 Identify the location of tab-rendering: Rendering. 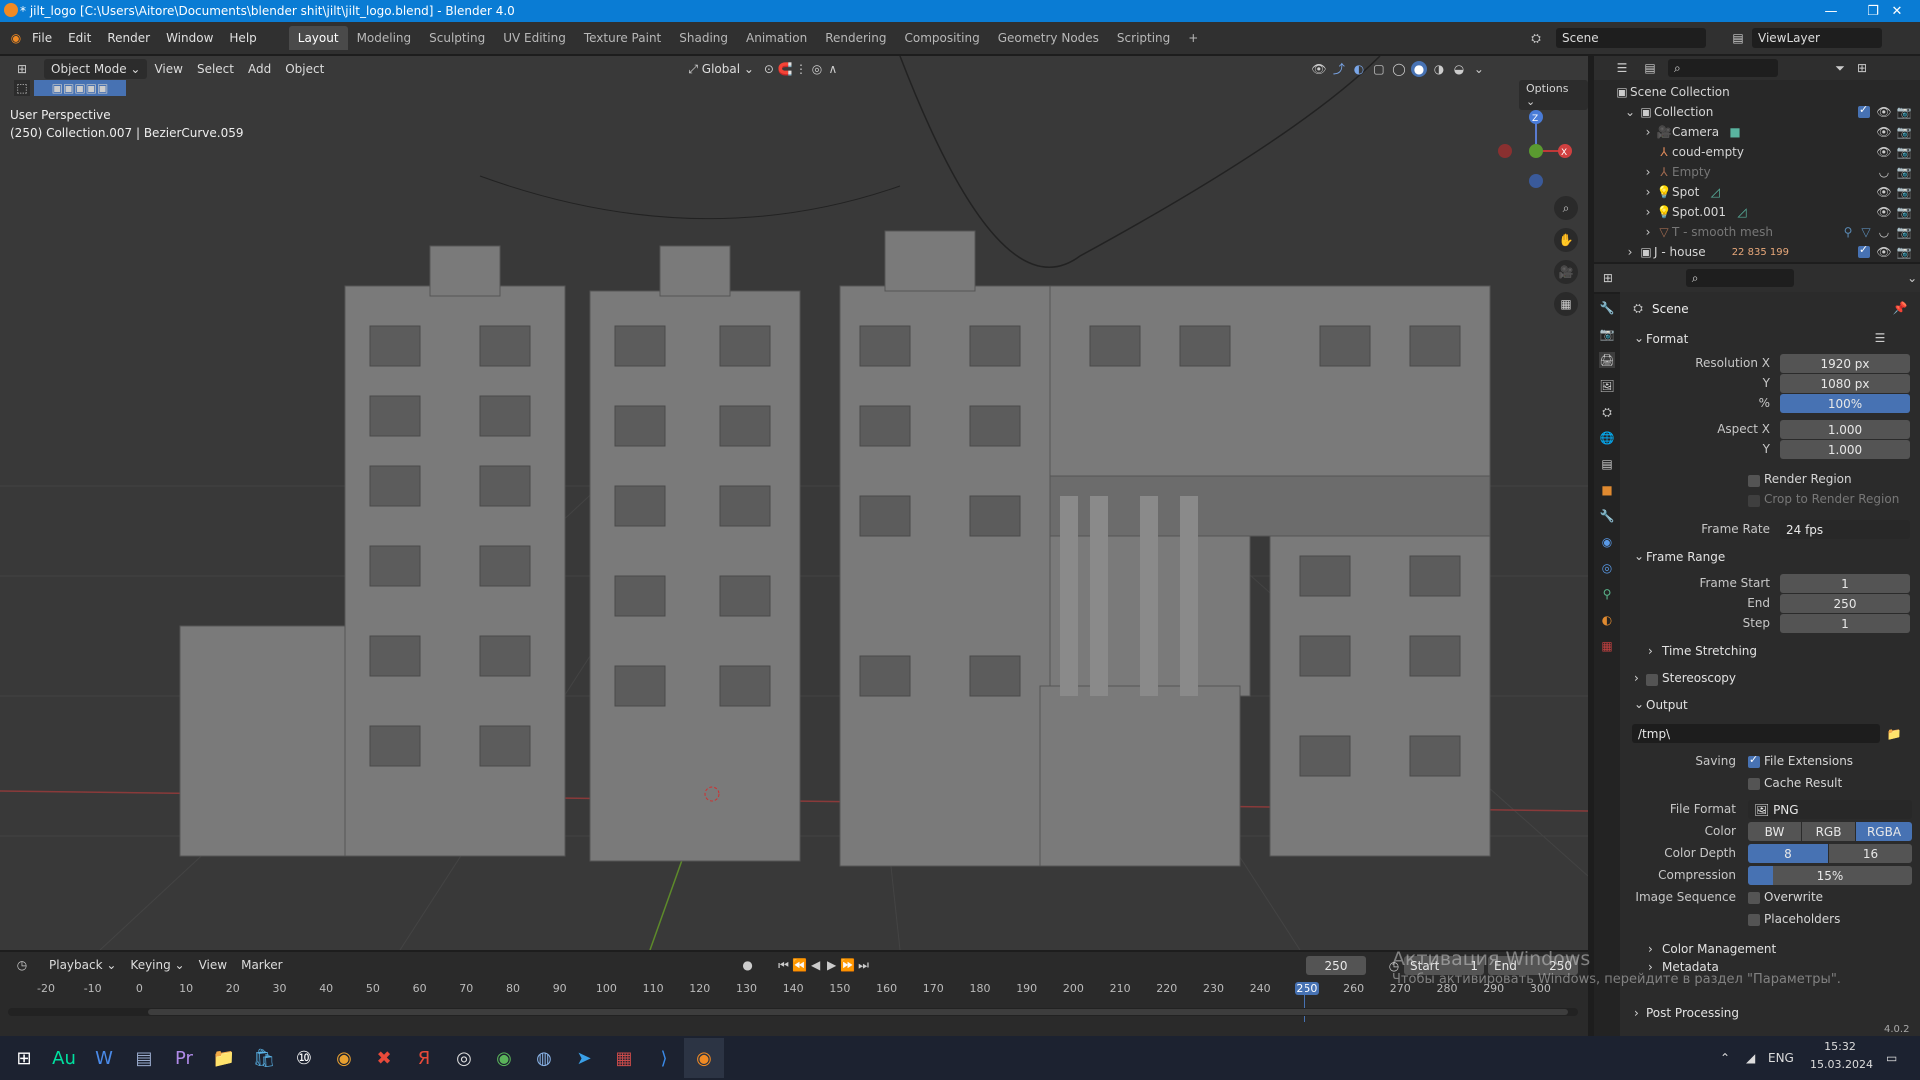
(855, 38).